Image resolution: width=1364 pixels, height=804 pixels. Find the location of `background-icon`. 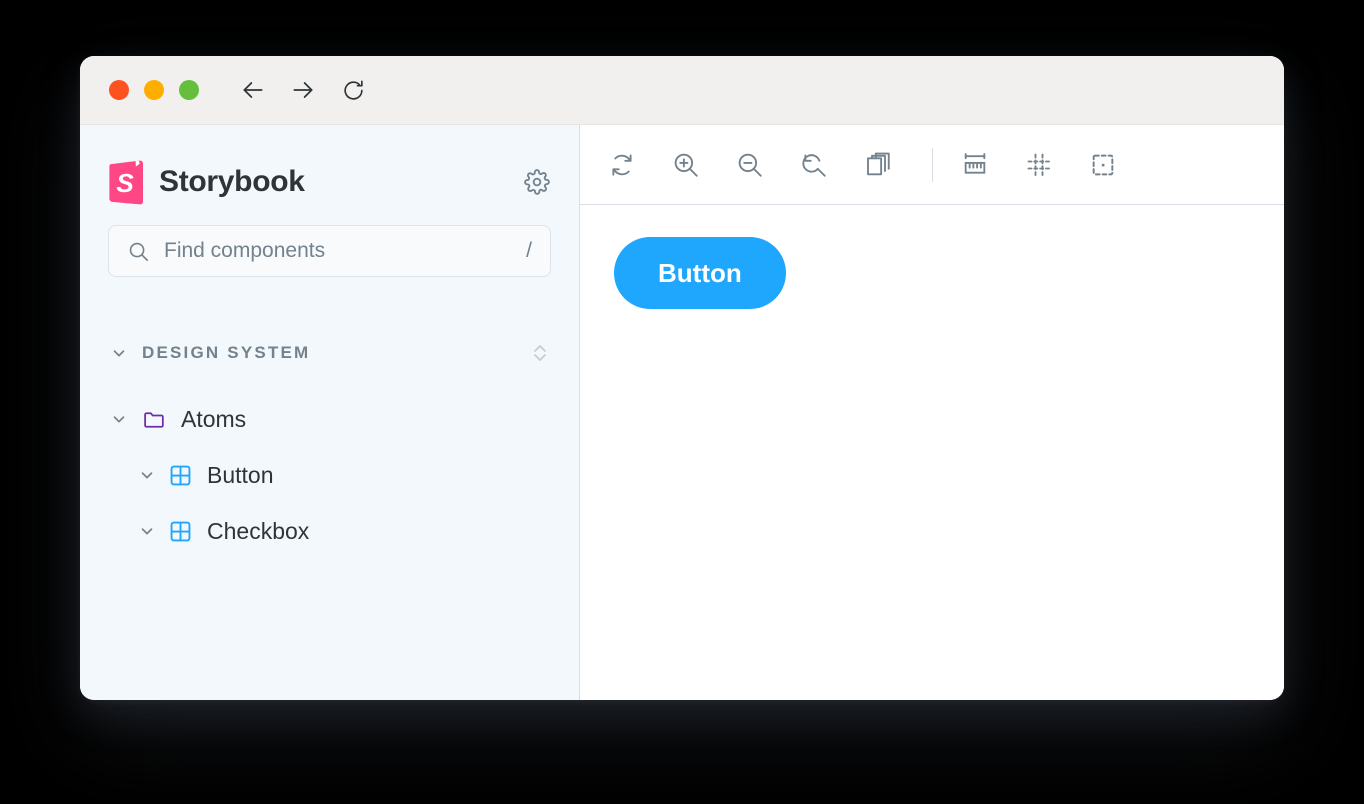

background-icon is located at coordinates (878, 165).